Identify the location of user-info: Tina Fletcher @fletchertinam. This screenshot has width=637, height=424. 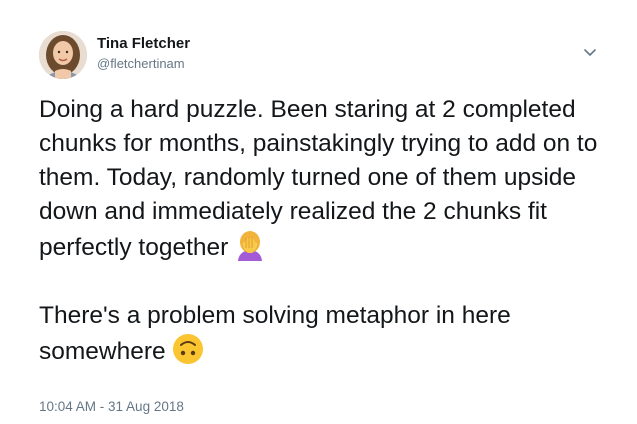
(143, 53).